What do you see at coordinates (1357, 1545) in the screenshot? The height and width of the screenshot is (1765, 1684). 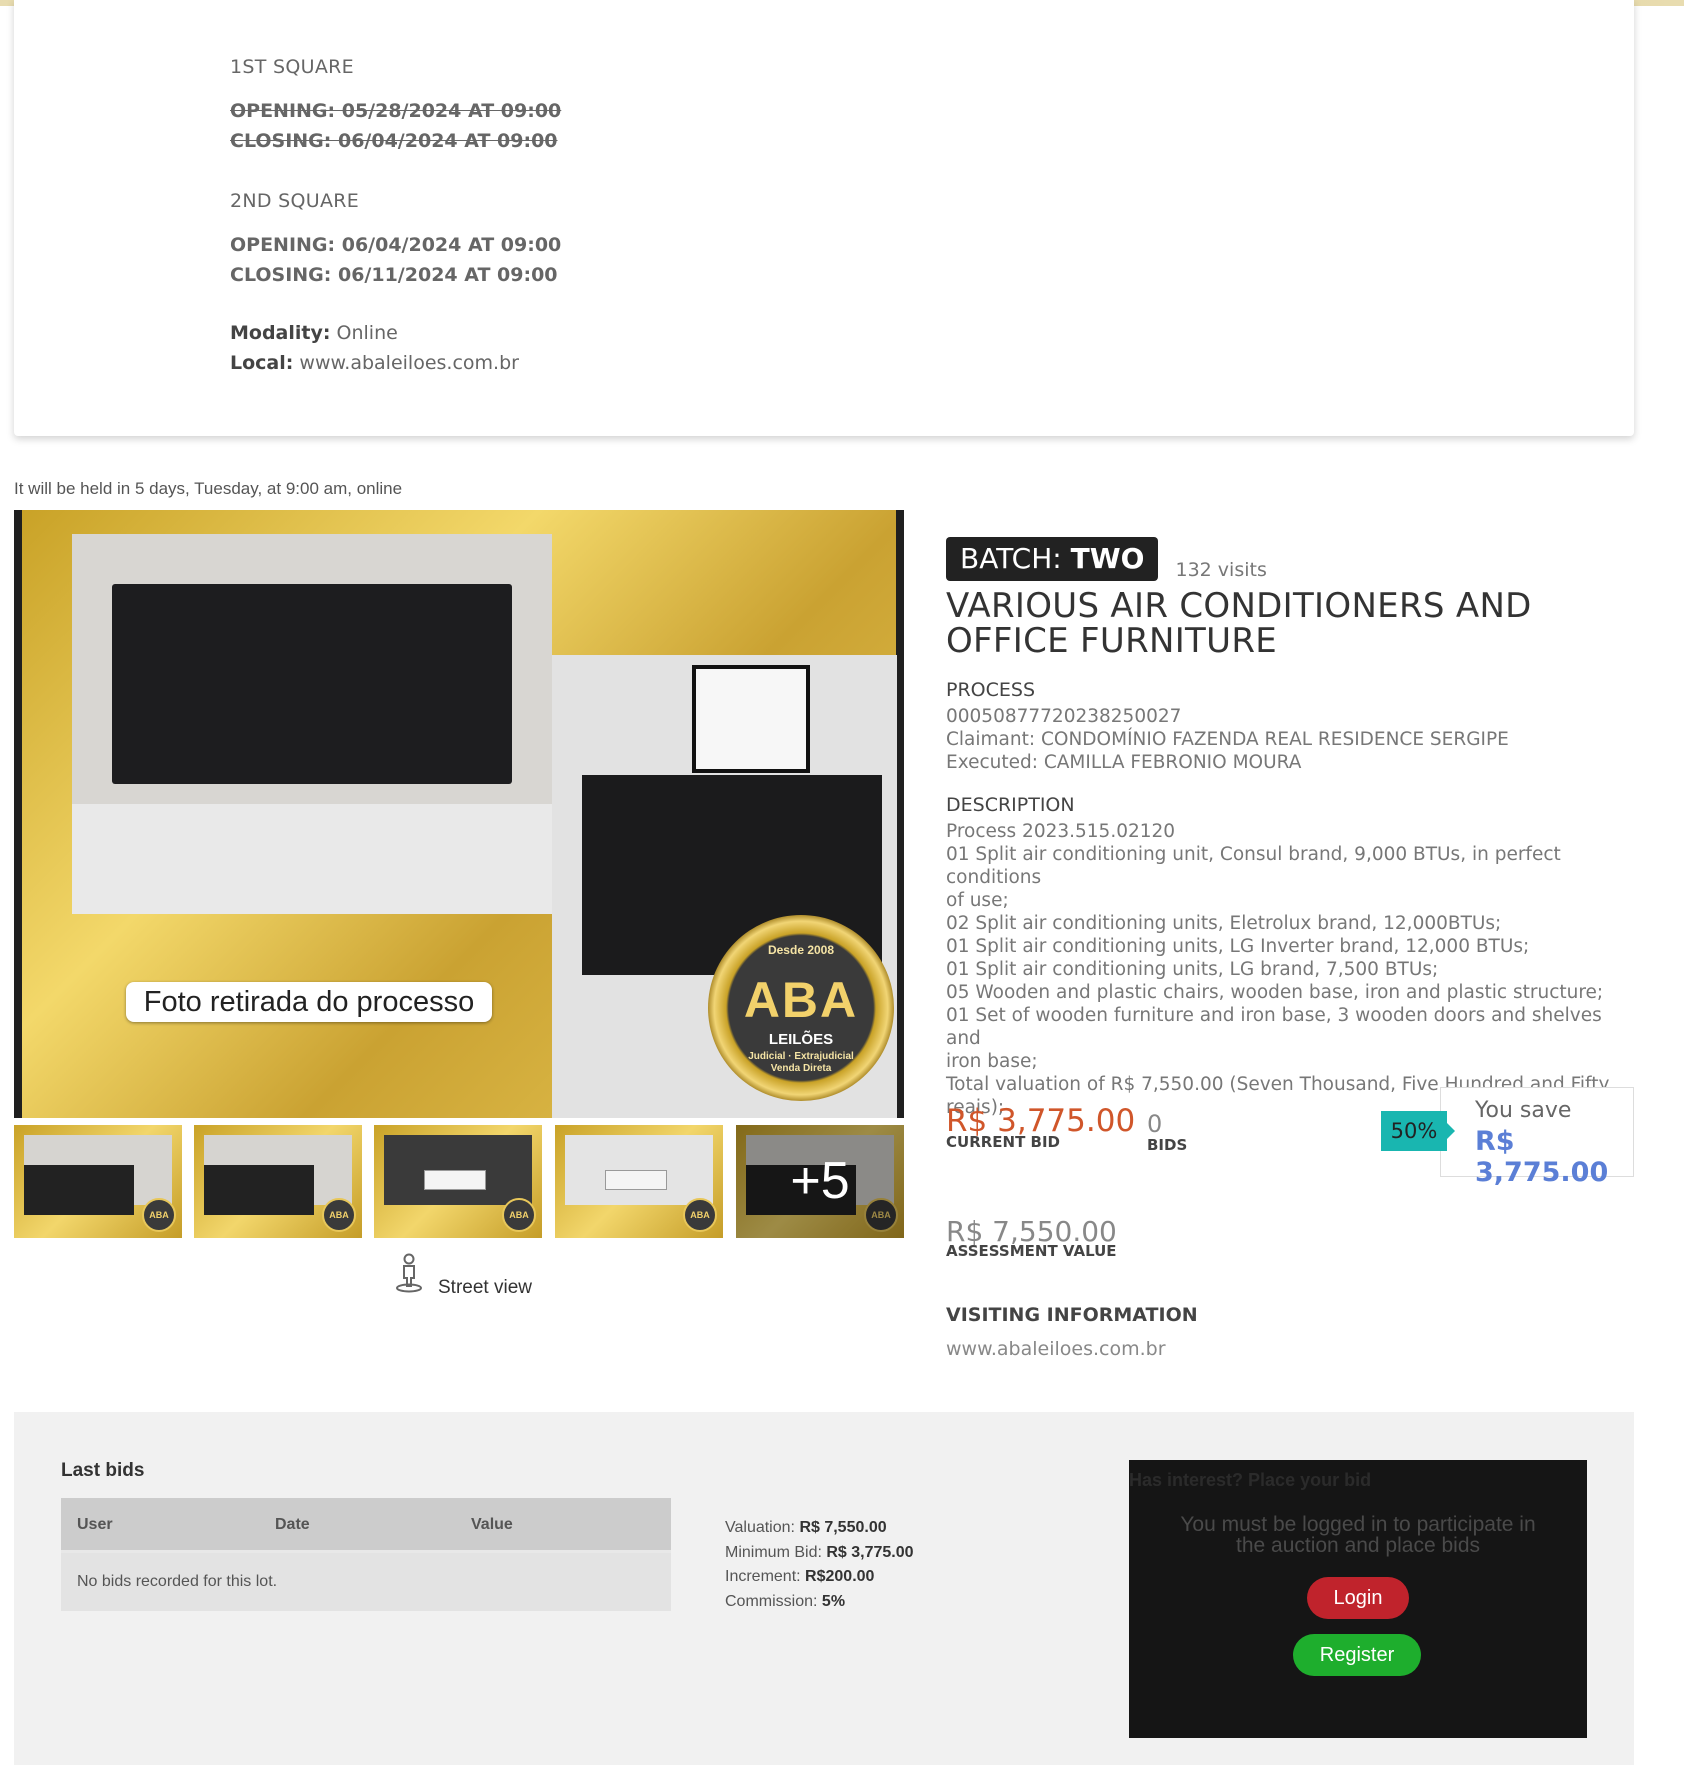 I see `message-line-2: the auction and place bids` at bounding box center [1357, 1545].